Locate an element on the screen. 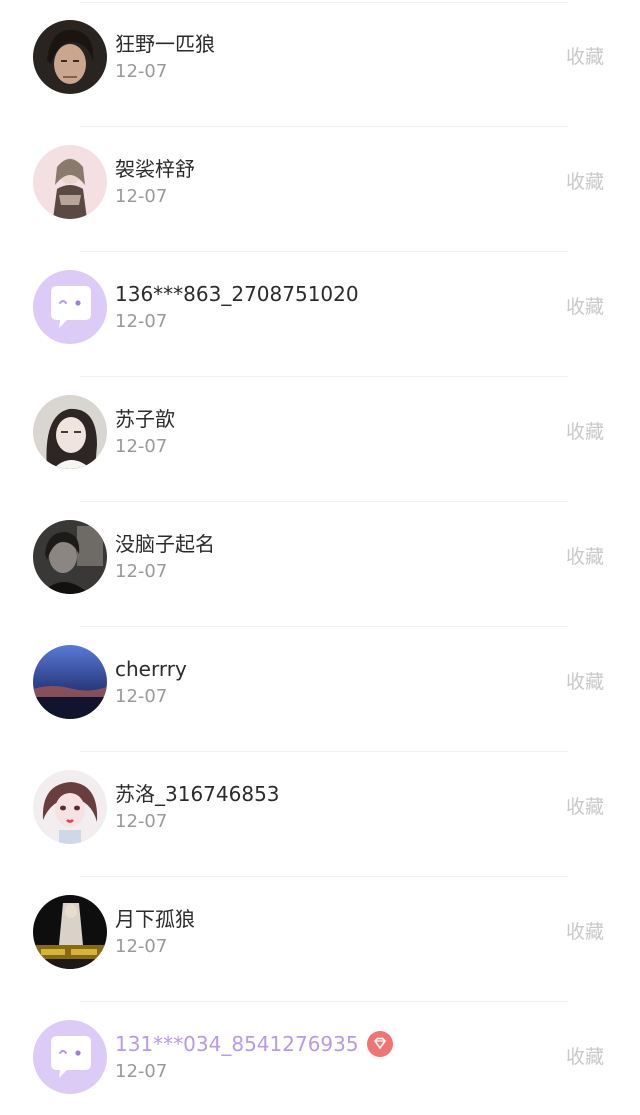  user-name: 没脑子起名 is located at coordinates (165, 544).